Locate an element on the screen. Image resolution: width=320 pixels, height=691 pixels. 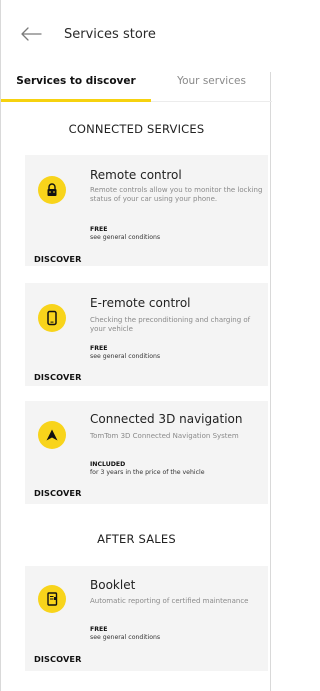
booklet-icon is located at coordinates (52, 599).